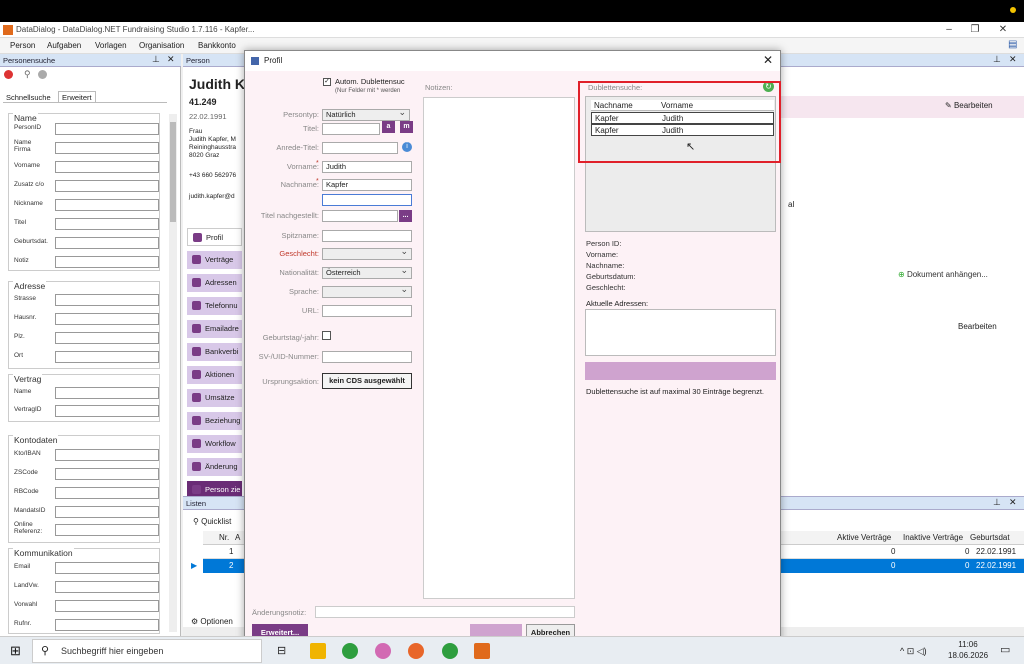 The image size is (1024, 664). I want to click on clock-date: 18.06.2026, so click(968, 655).